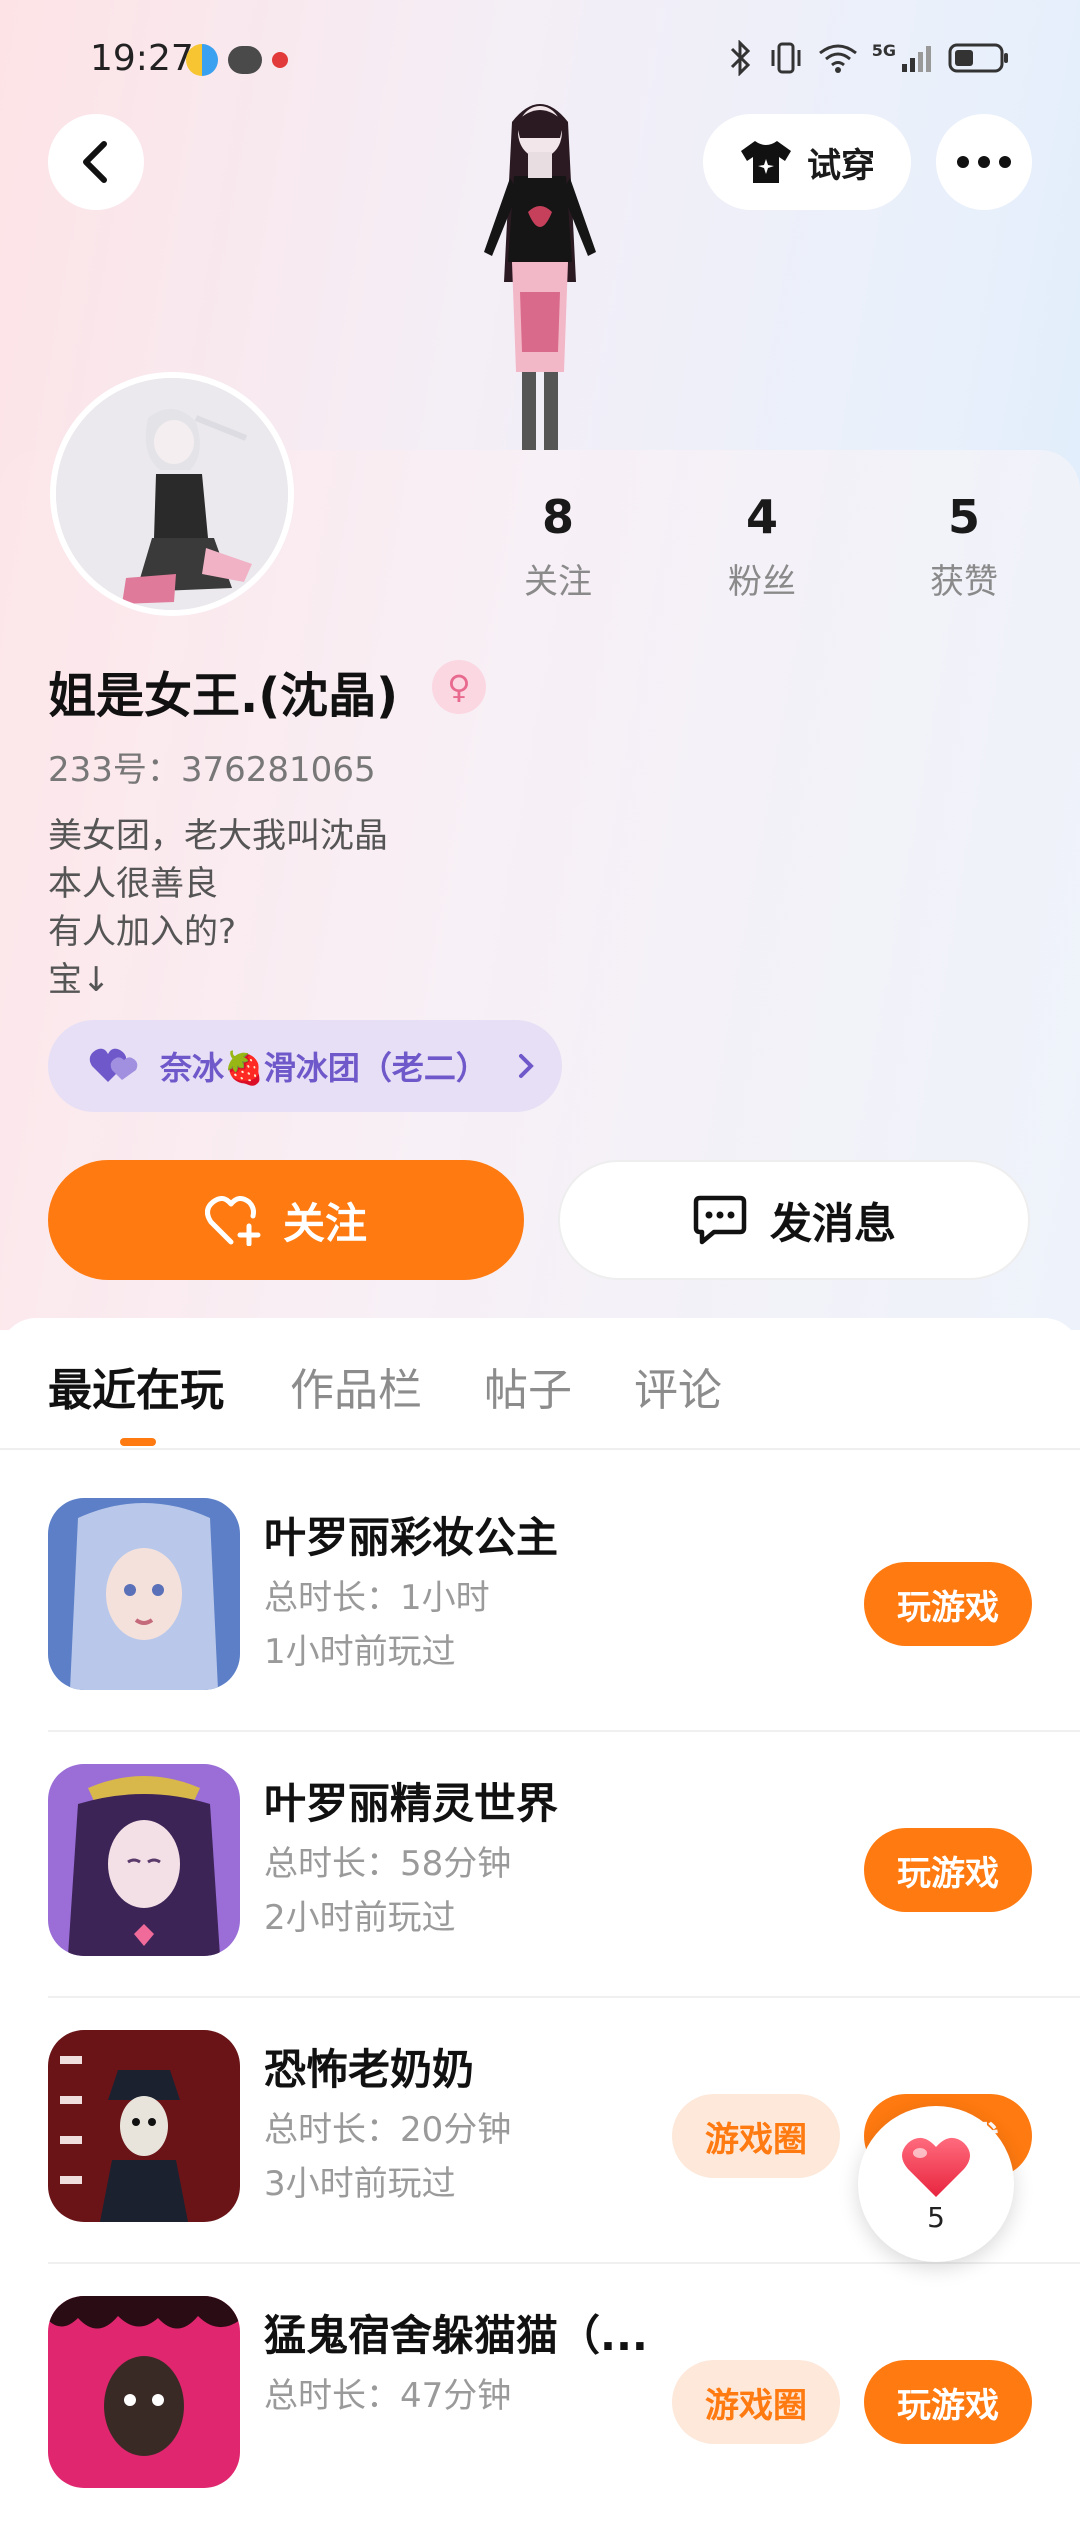 The width and height of the screenshot is (1080, 2530). I want to click on app-notification-icon, so click(280, 60).